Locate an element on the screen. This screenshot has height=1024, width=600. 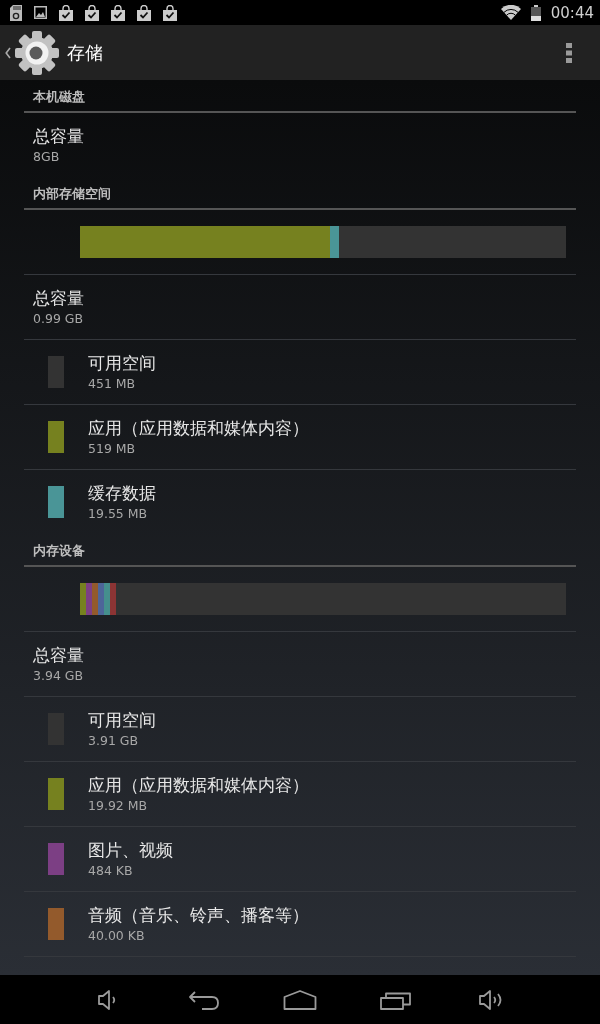
settings-icon is located at coordinates (37, 52).